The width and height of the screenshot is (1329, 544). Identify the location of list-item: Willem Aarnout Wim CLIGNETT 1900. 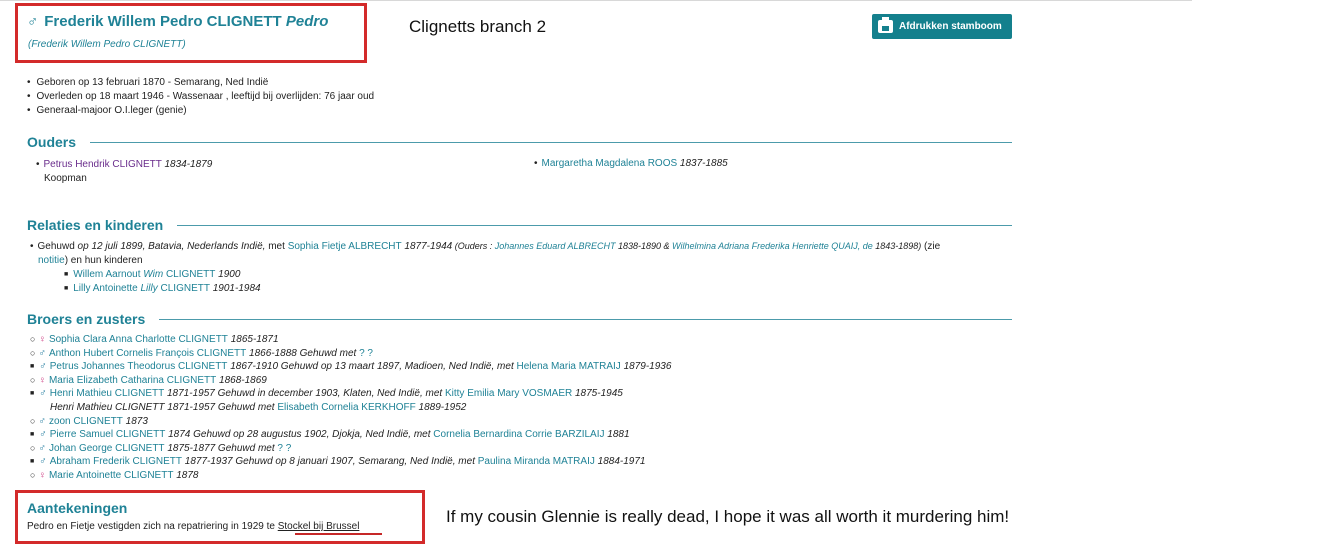
(542, 275).